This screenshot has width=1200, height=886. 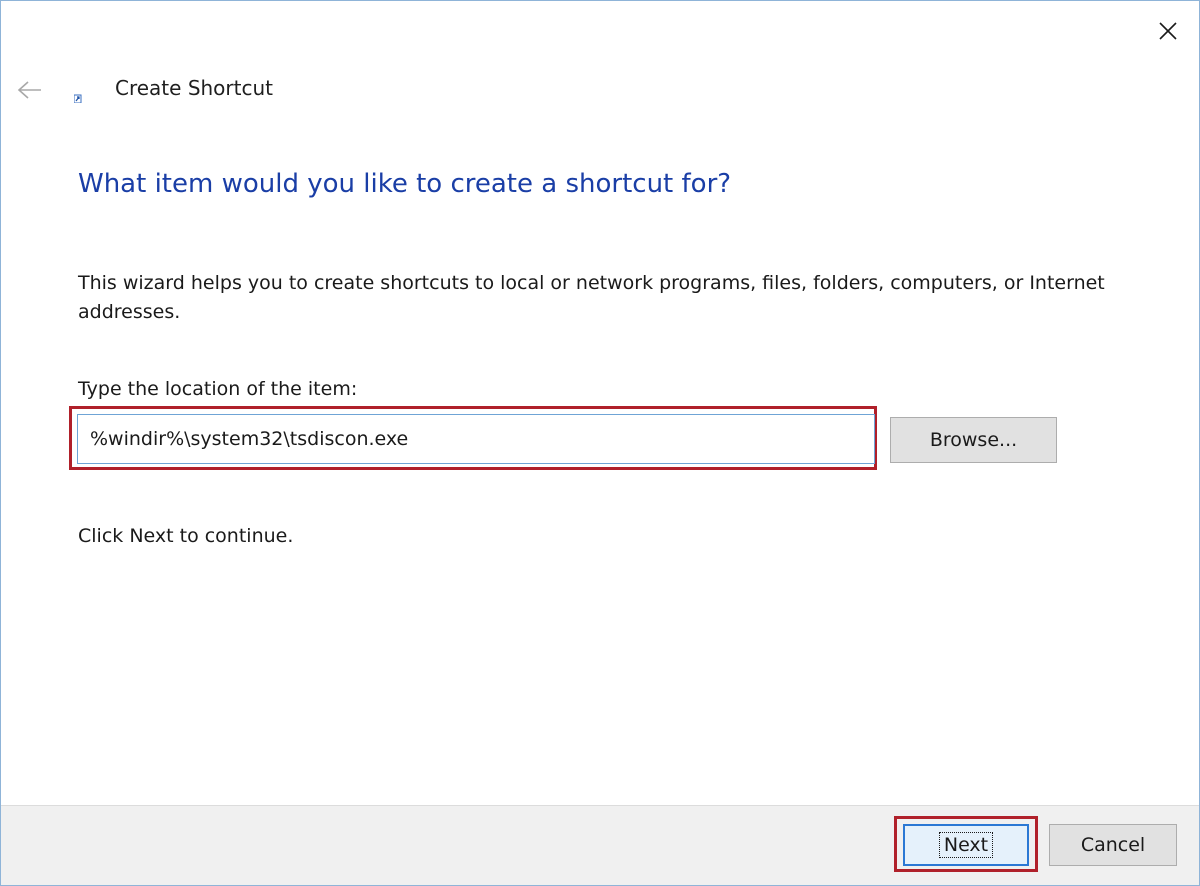 What do you see at coordinates (476, 439) in the screenshot?
I see `location-input` at bounding box center [476, 439].